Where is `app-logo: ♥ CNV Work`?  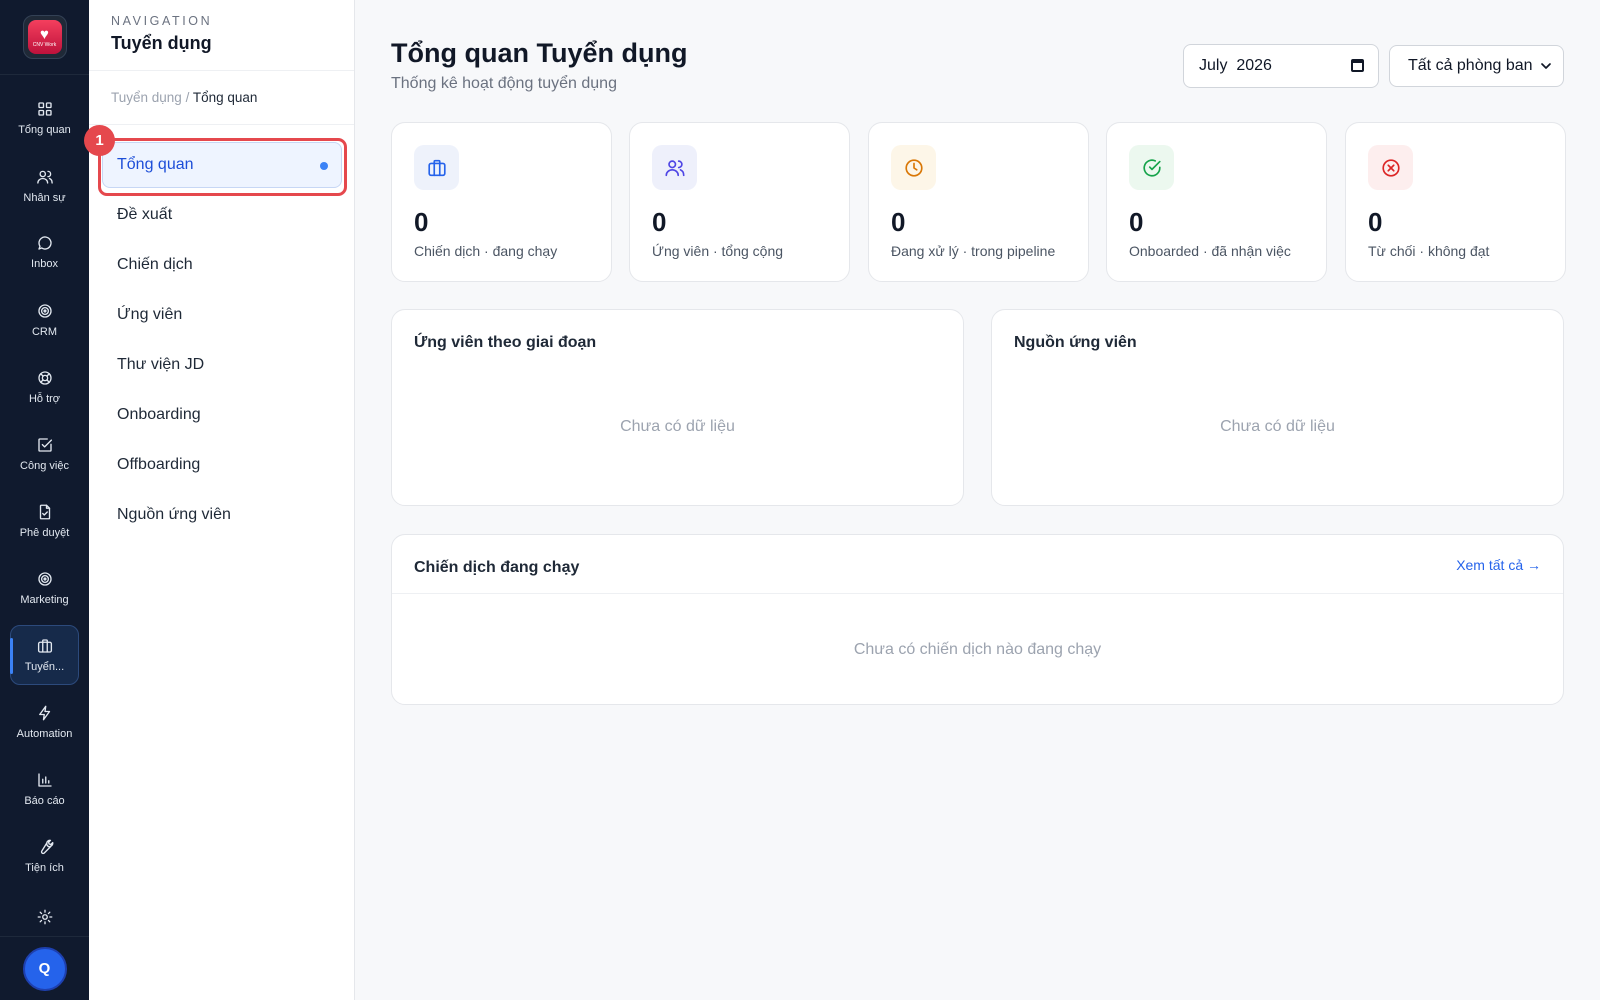
app-logo: ♥ CNV Work is located at coordinates (44, 37).